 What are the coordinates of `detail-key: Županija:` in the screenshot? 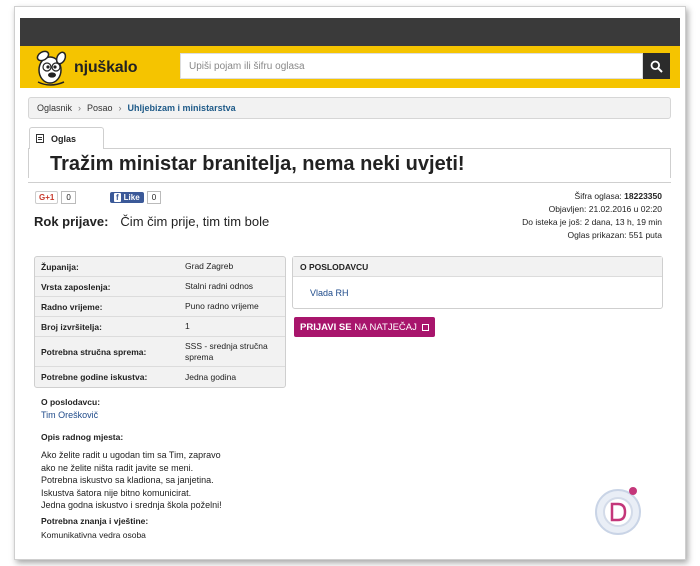 It's located at (60, 266).